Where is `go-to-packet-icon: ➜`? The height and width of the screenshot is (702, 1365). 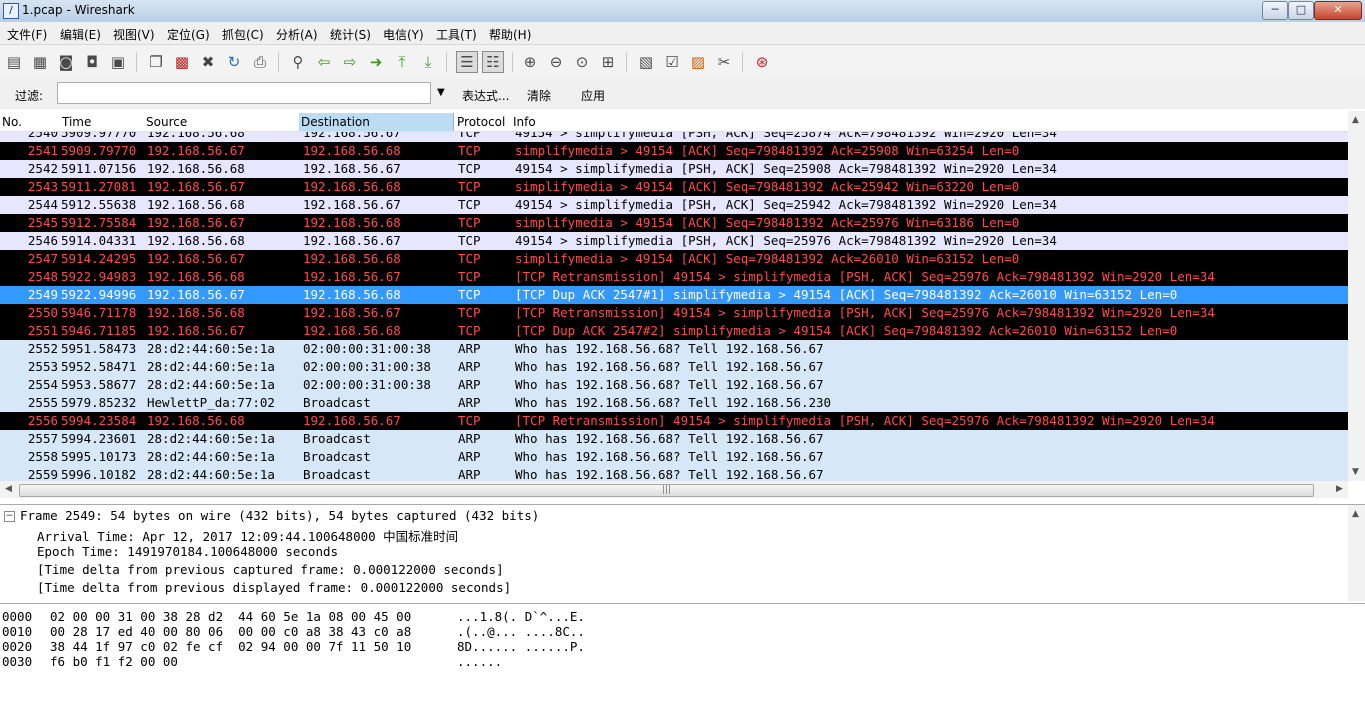 go-to-packet-icon: ➜ is located at coordinates (376, 62).